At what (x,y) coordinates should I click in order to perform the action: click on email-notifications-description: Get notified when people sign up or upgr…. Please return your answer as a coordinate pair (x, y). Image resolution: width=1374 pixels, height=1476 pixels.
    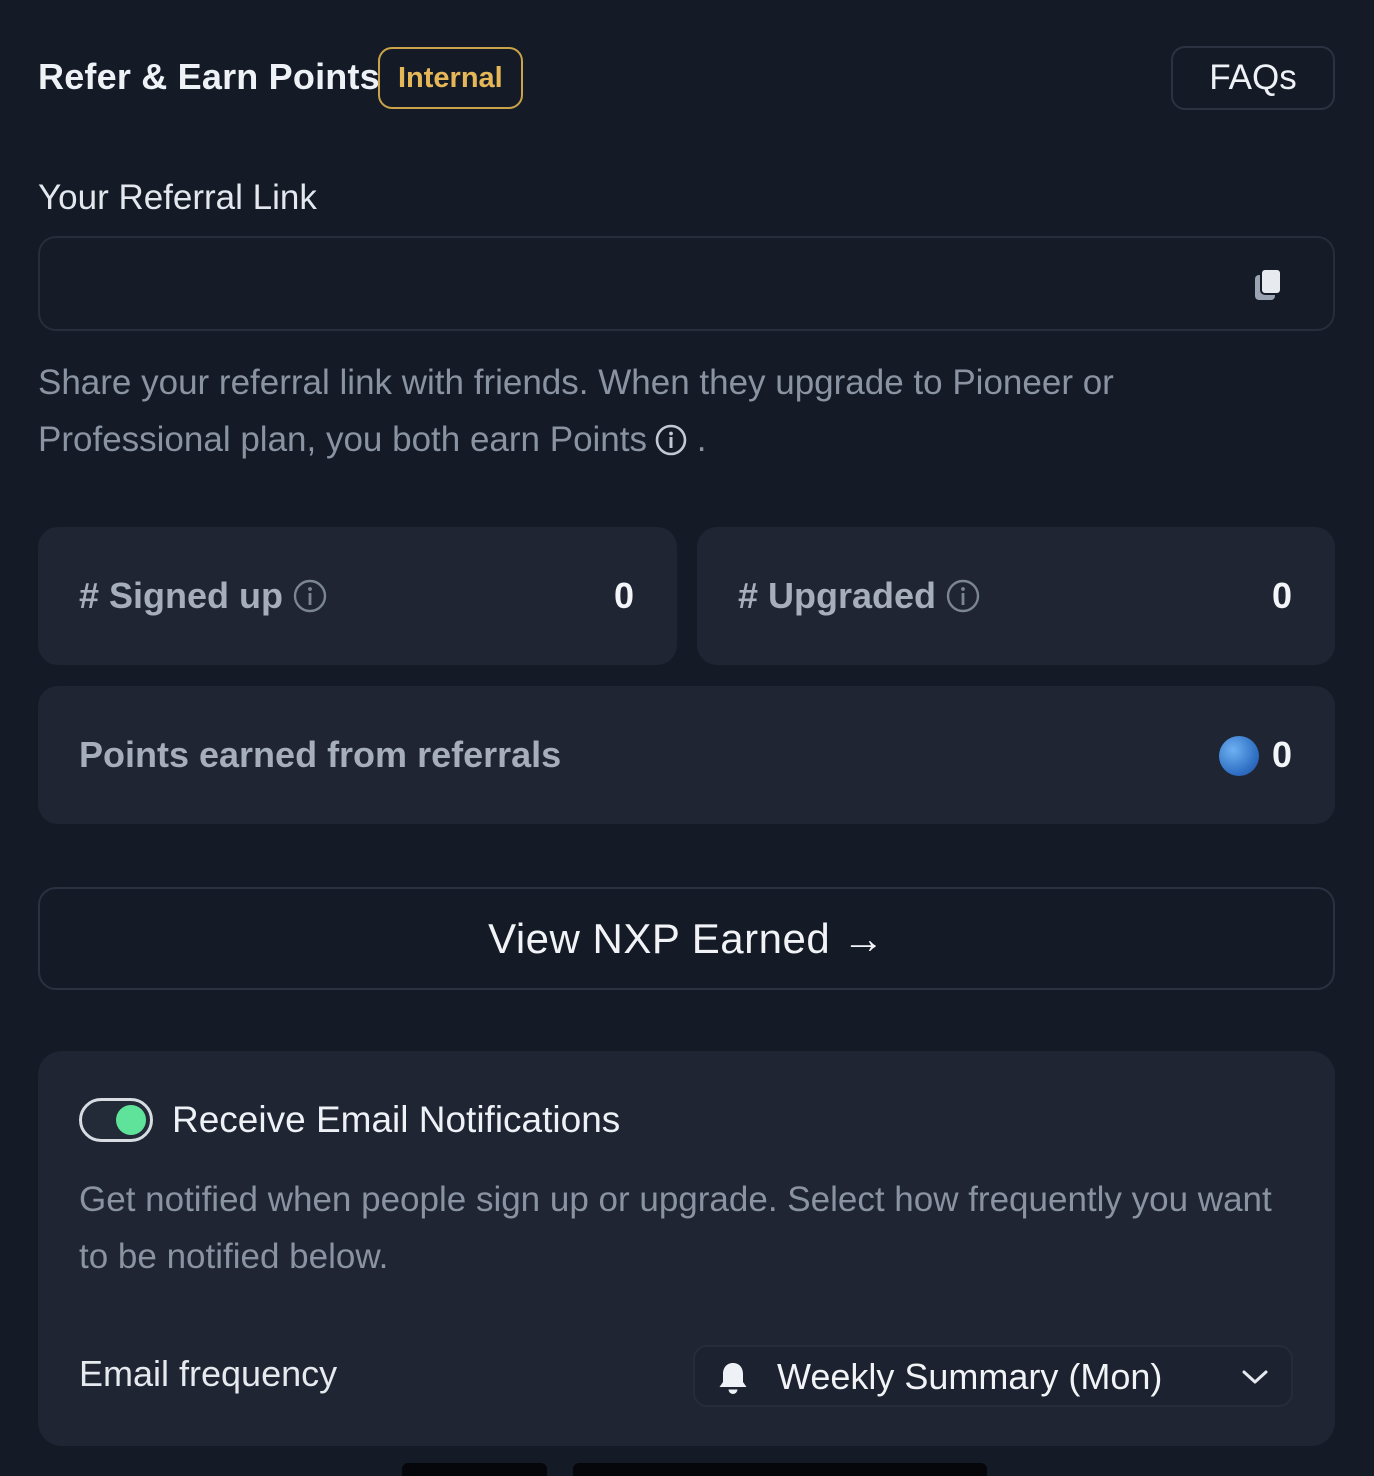
    Looking at the image, I should click on (675, 1228).